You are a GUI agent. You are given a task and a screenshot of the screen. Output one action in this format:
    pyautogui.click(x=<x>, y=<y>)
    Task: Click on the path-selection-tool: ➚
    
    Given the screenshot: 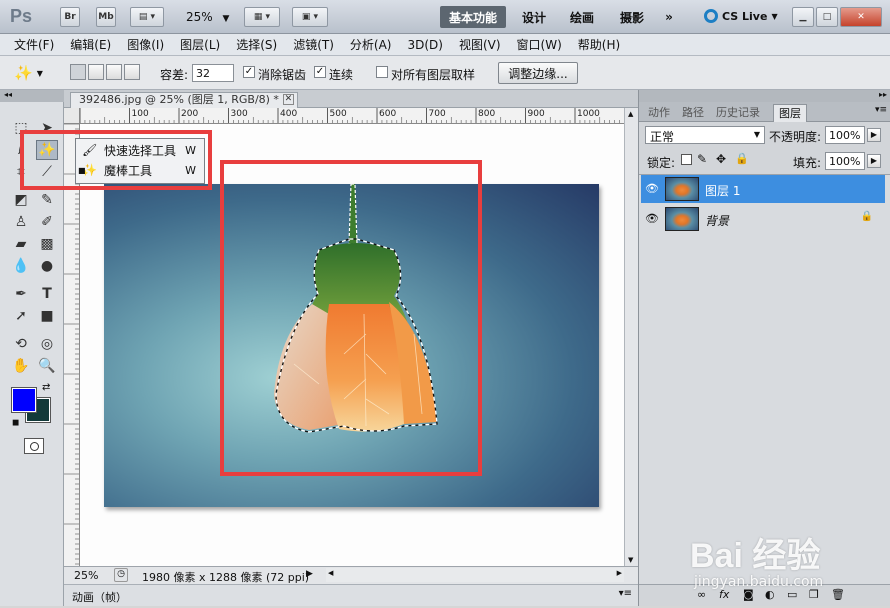 What is the action you would take?
    pyautogui.click(x=21, y=316)
    